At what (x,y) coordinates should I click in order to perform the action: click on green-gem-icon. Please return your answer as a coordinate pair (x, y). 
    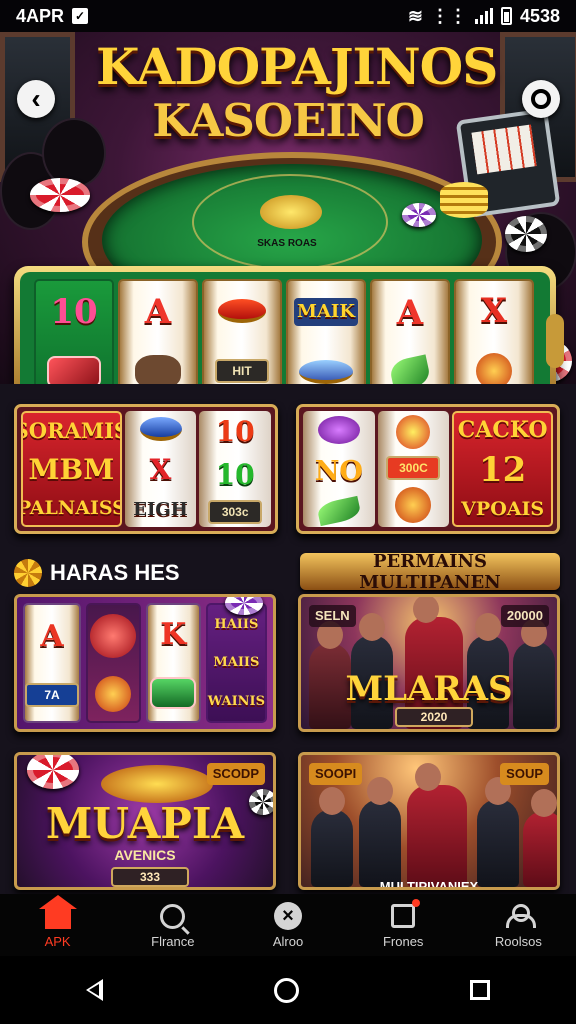
    Looking at the image, I should click on (338, 511).